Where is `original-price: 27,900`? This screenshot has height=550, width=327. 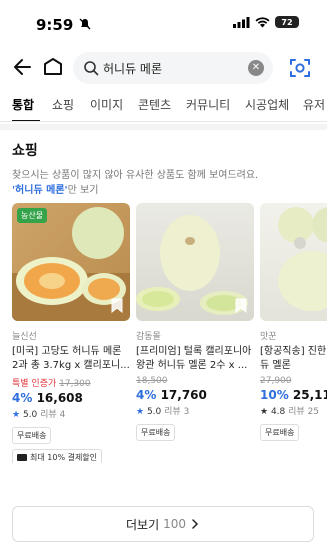
original-price: 27,900 is located at coordinates (276, 381).